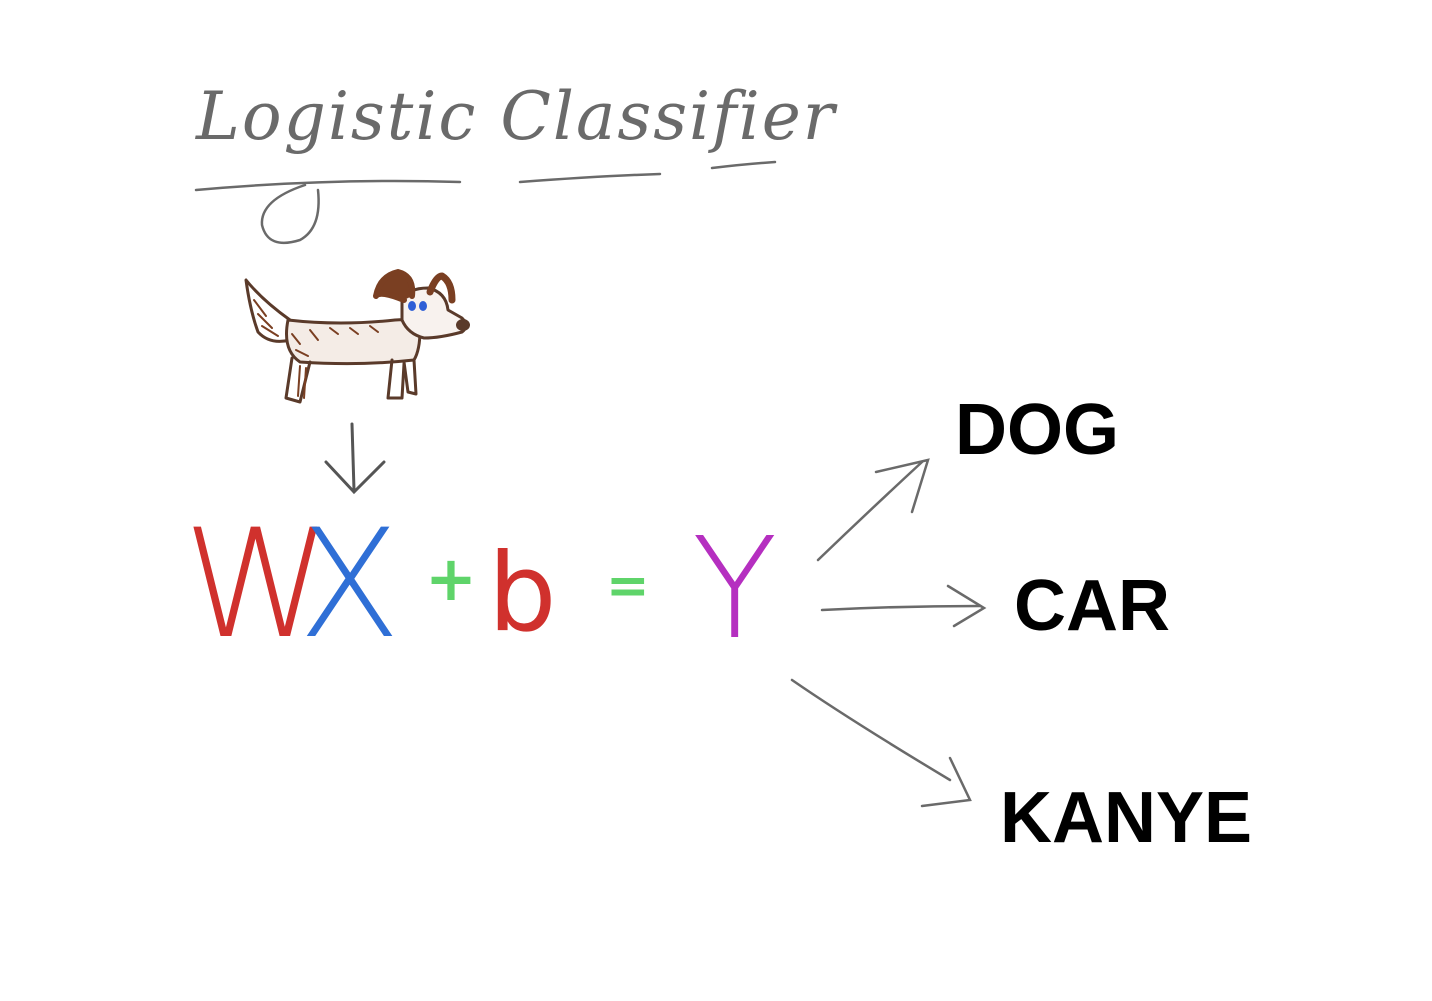 This screenshot has height=1001, width=1432. I want to click on equation-input: X, so click(349, 585).